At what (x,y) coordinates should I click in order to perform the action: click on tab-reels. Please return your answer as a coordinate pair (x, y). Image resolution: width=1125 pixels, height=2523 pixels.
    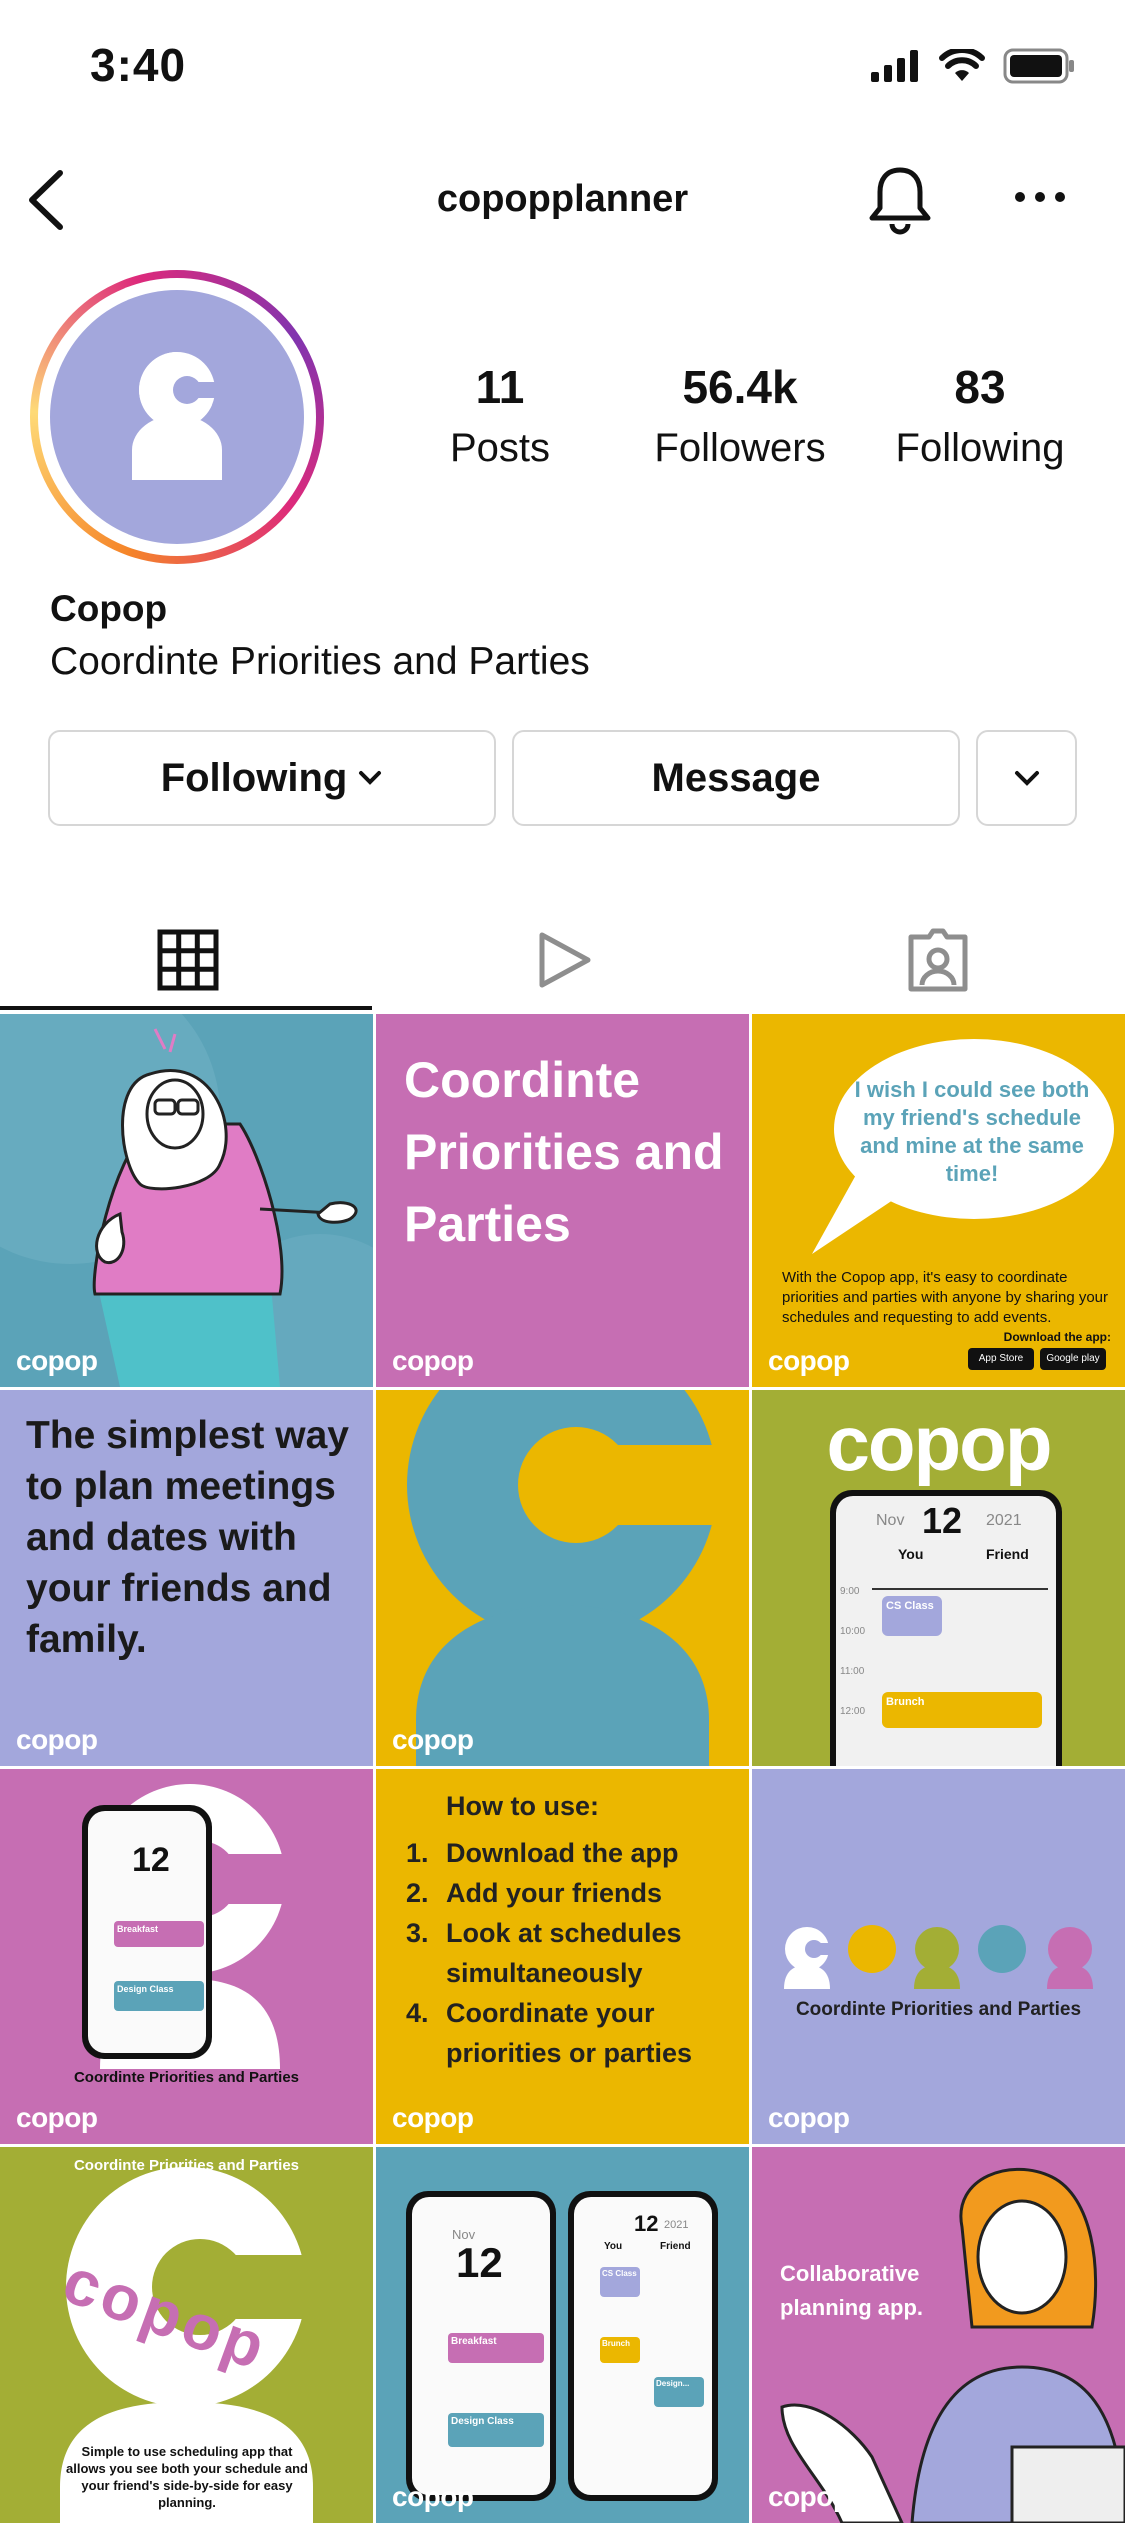
    Looking at the image, I should click on (562, 960).